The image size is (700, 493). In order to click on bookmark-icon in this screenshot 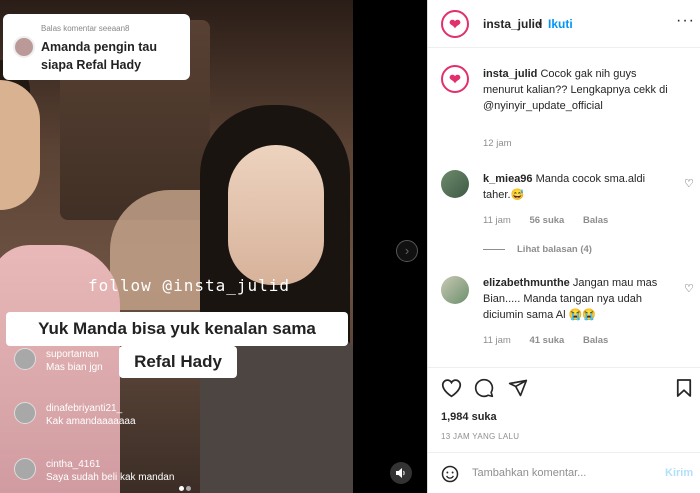, I will do `click(684, 388)`.